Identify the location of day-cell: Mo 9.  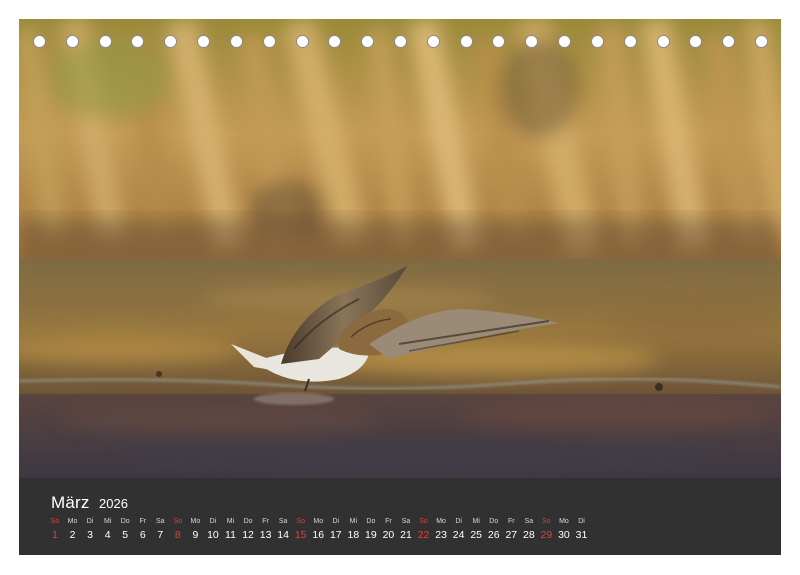
(195, 529).